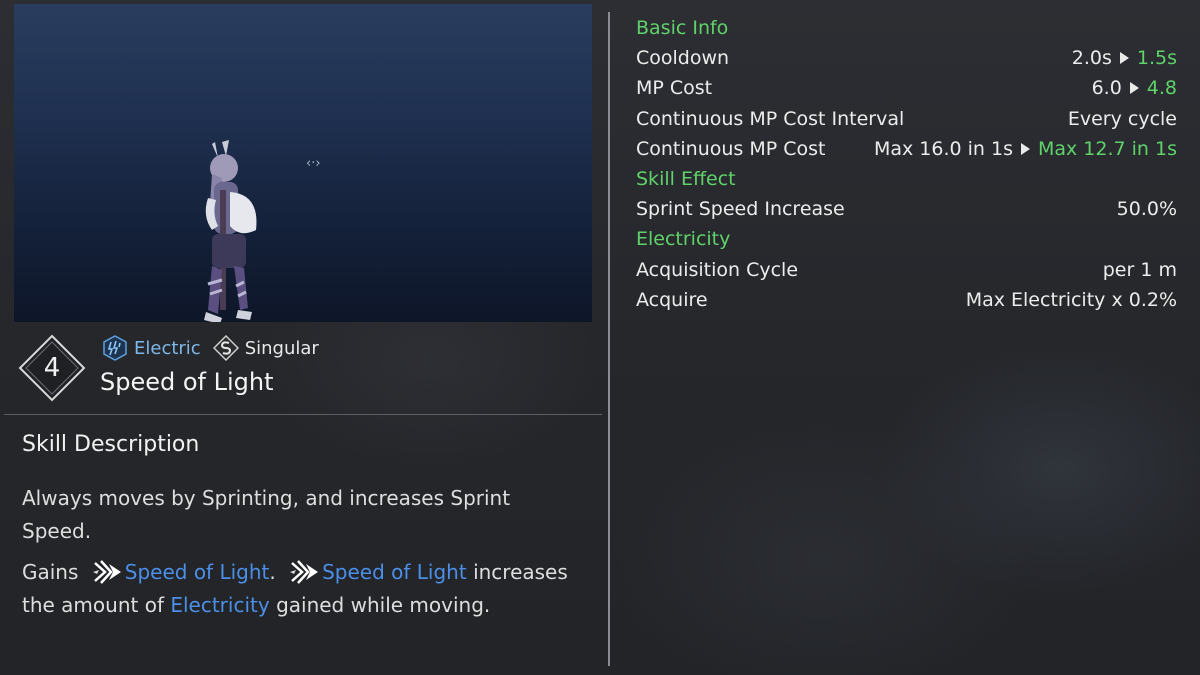 The image size is (1200, 675). I want to click on skill-tags: Electric Singular, so click(216, 348).